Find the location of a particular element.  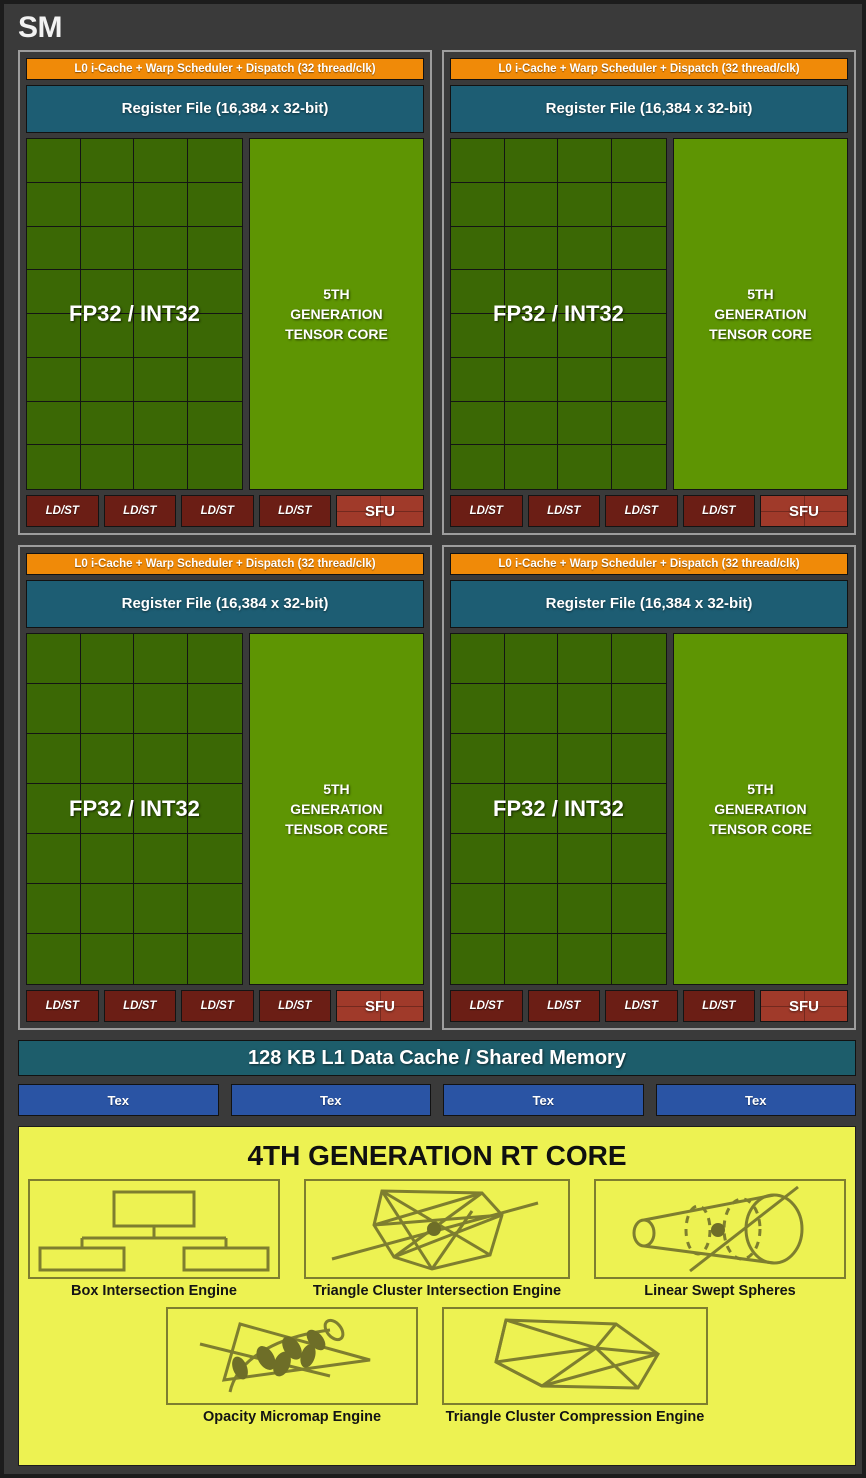

foliage-alpha-icon-svg is located at coordinates (285, 1355).